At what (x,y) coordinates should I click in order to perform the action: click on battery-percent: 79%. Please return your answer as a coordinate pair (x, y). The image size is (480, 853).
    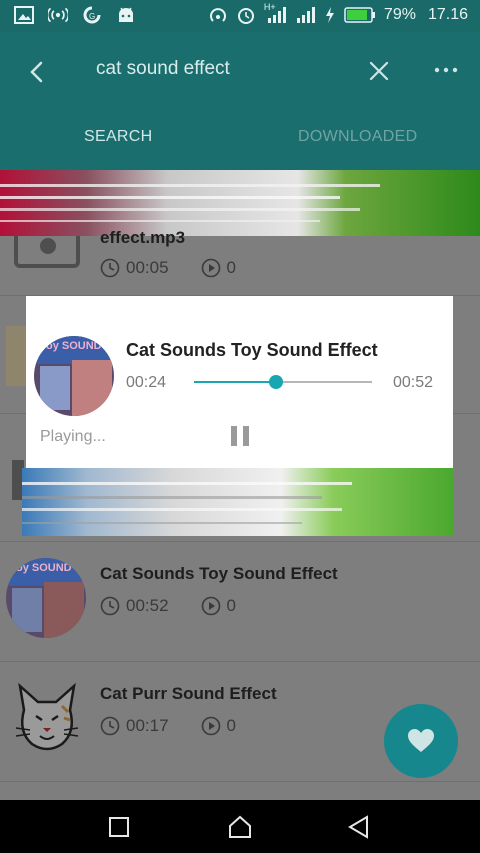
    Looking at the image, I should click on (399, 14).